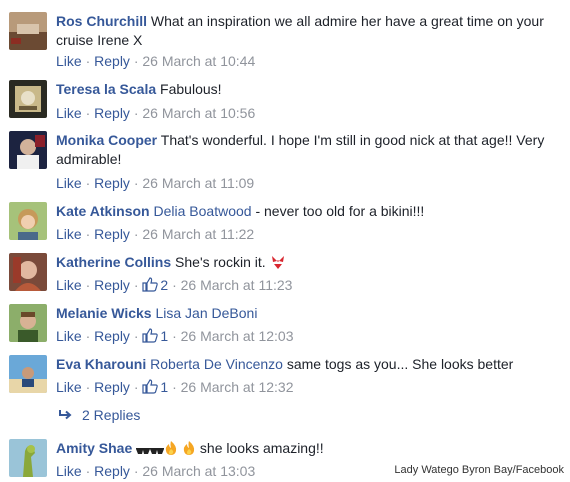 Image resolution: width=570 pixels, height=482 pixels. What do you see at coordinates (206, 313) in the screenshot?
I see `mention-link: Lisa Jan DeBoni` at bounding box center [206, 313].